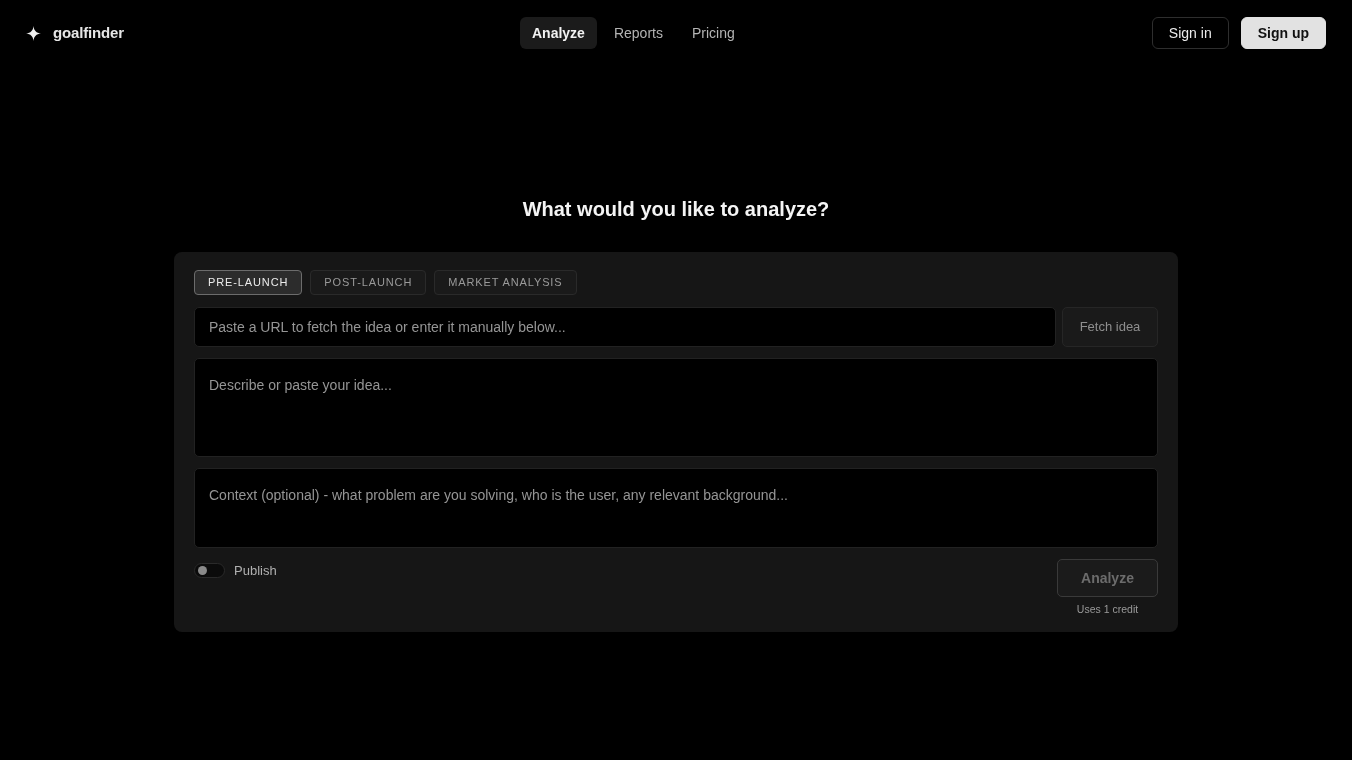  What do you see at coordinates (1107, 609) in the screenshot?
I see `credit-note: Uses 1 credit` at bounding box center [1107, 609].